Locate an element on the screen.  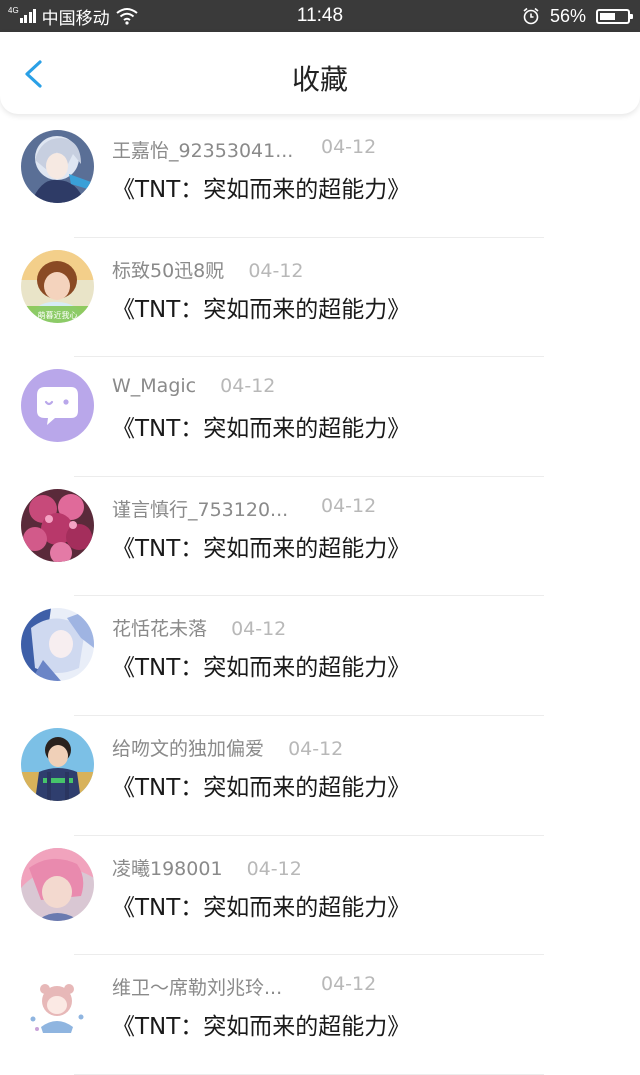
item-meta: 维卫～席勒刘兆玲... 04-12 is located at coordinates (244, 987).